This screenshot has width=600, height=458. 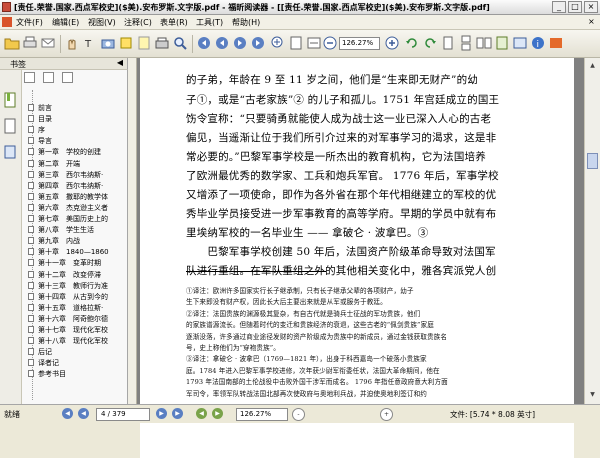 What do you see at coordinates (201, 413) in the screenshot?
I see `status-back-icon: ◀` at bounding box center [201, 413].